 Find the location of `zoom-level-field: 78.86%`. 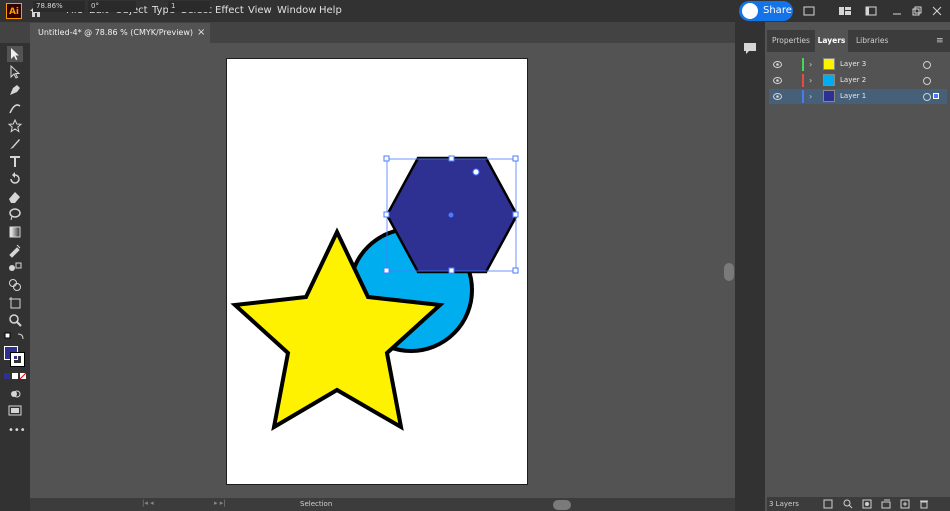

zoom-level-field: 78.86% is located at coordinates (59, 6).